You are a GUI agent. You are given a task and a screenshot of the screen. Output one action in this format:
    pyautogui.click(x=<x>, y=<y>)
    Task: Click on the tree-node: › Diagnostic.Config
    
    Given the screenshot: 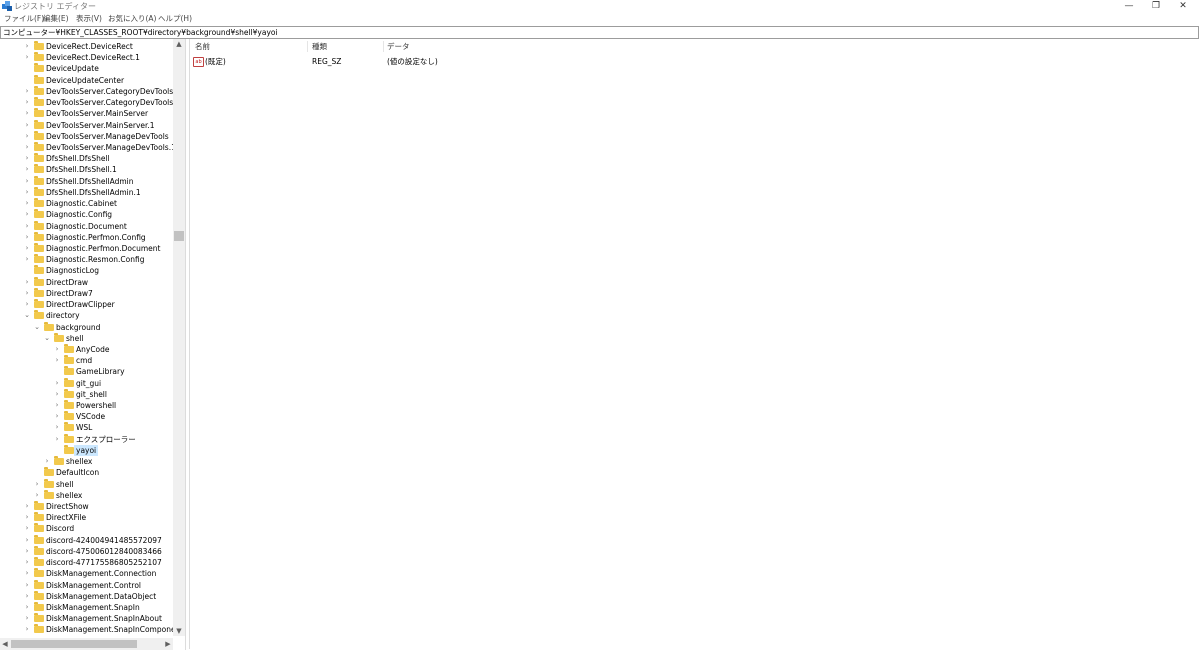 What is the action you would take?
    pyautogui.click(x=87, y=214)
    